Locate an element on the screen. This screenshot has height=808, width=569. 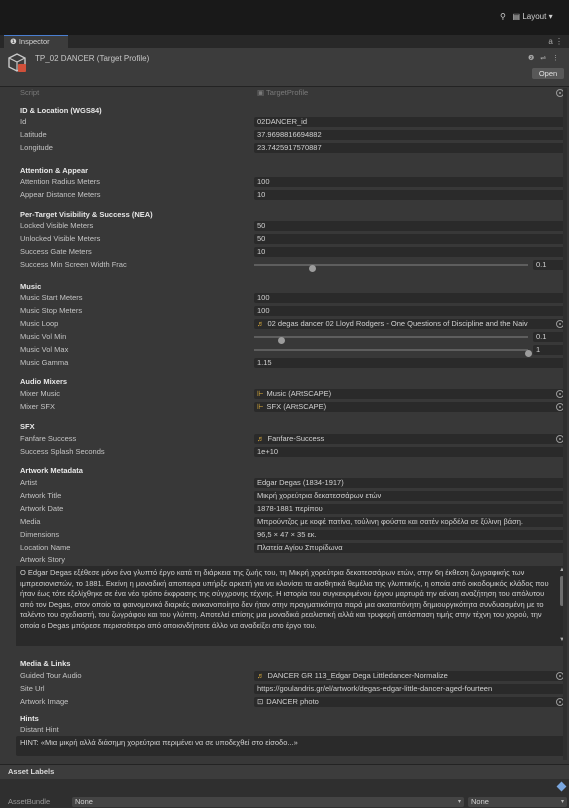
asset-labels-title: Asset Labels is located at coordinates (31, 771).